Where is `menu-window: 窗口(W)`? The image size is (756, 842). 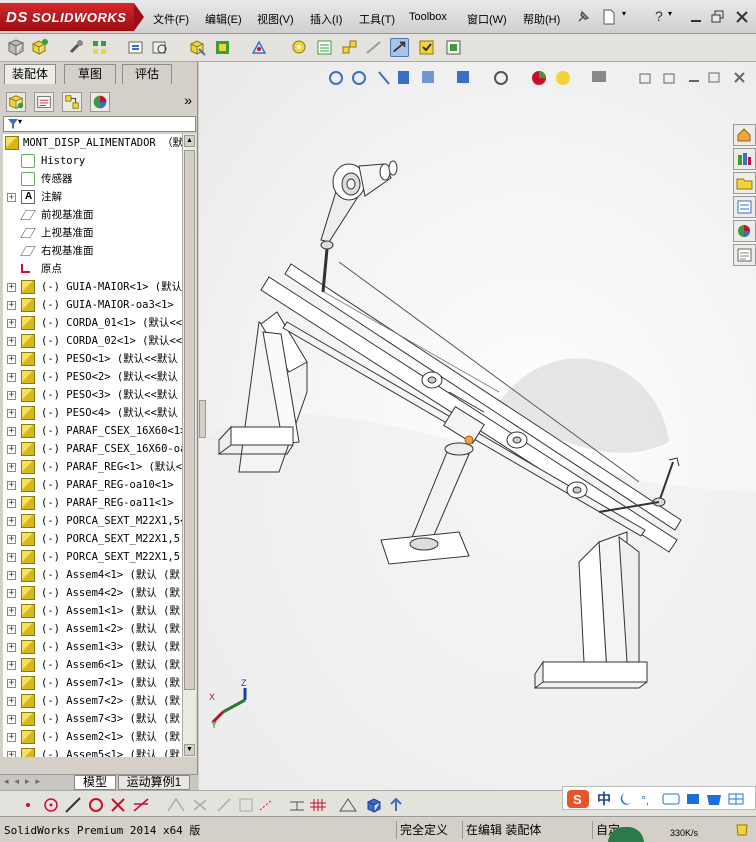
menu-window: 窗口(W) is located at coordinates (487, 19).